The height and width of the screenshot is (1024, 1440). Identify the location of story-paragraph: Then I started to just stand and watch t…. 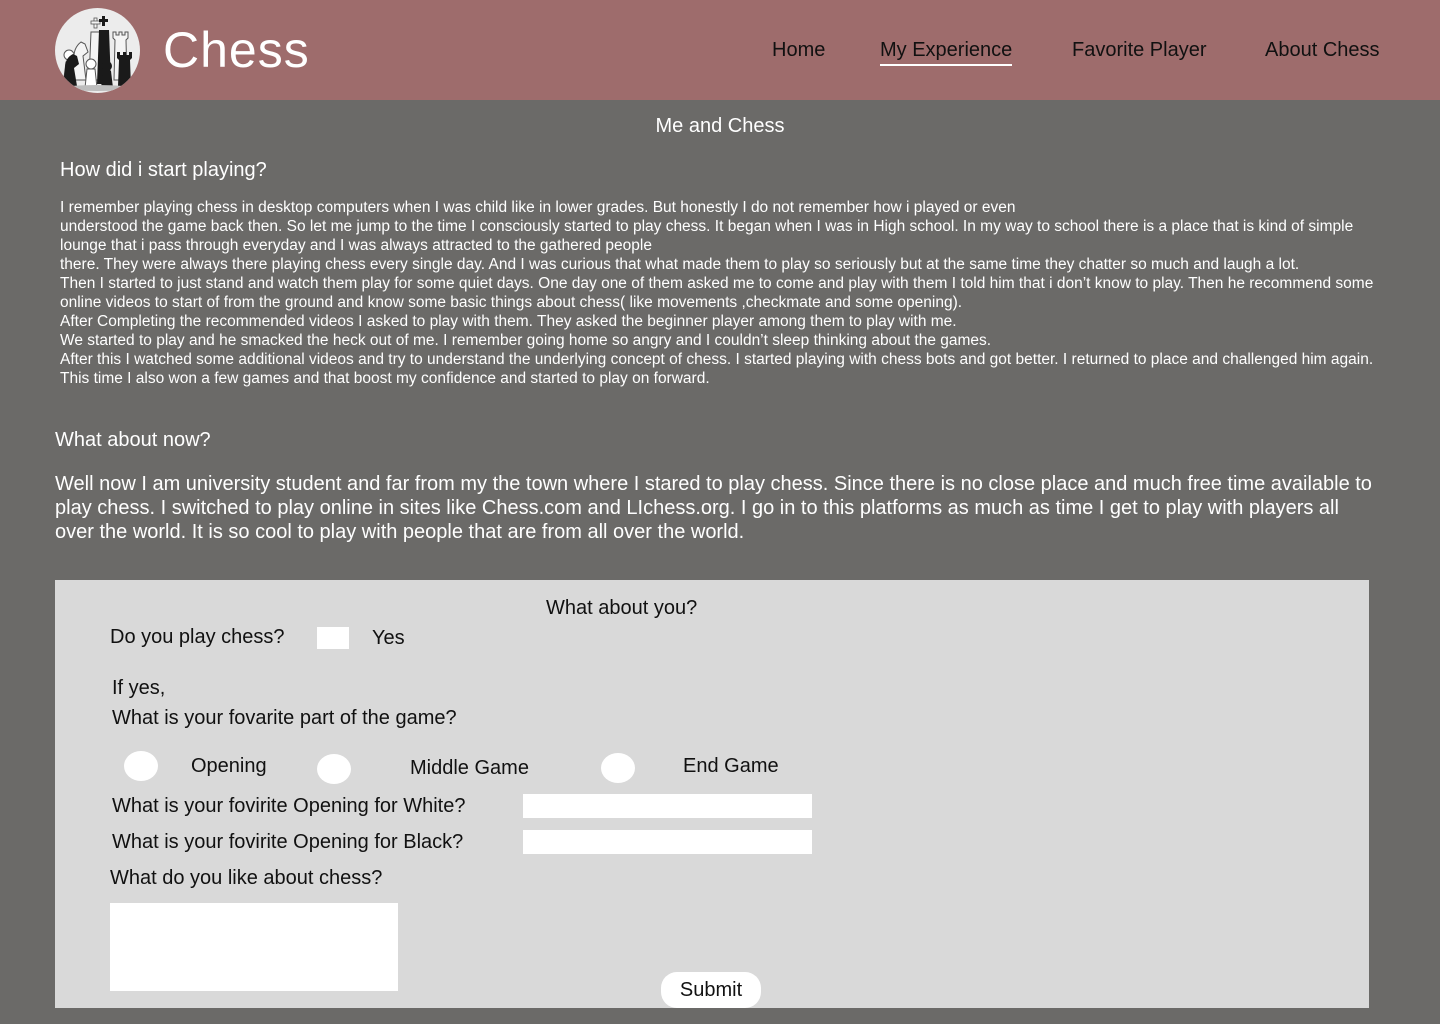
(717, 293).